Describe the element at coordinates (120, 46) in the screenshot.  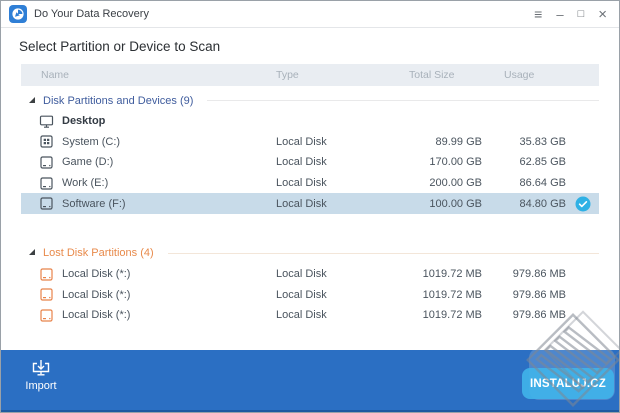
I see `page-title: Select Partition or Device to Scan` at that location.